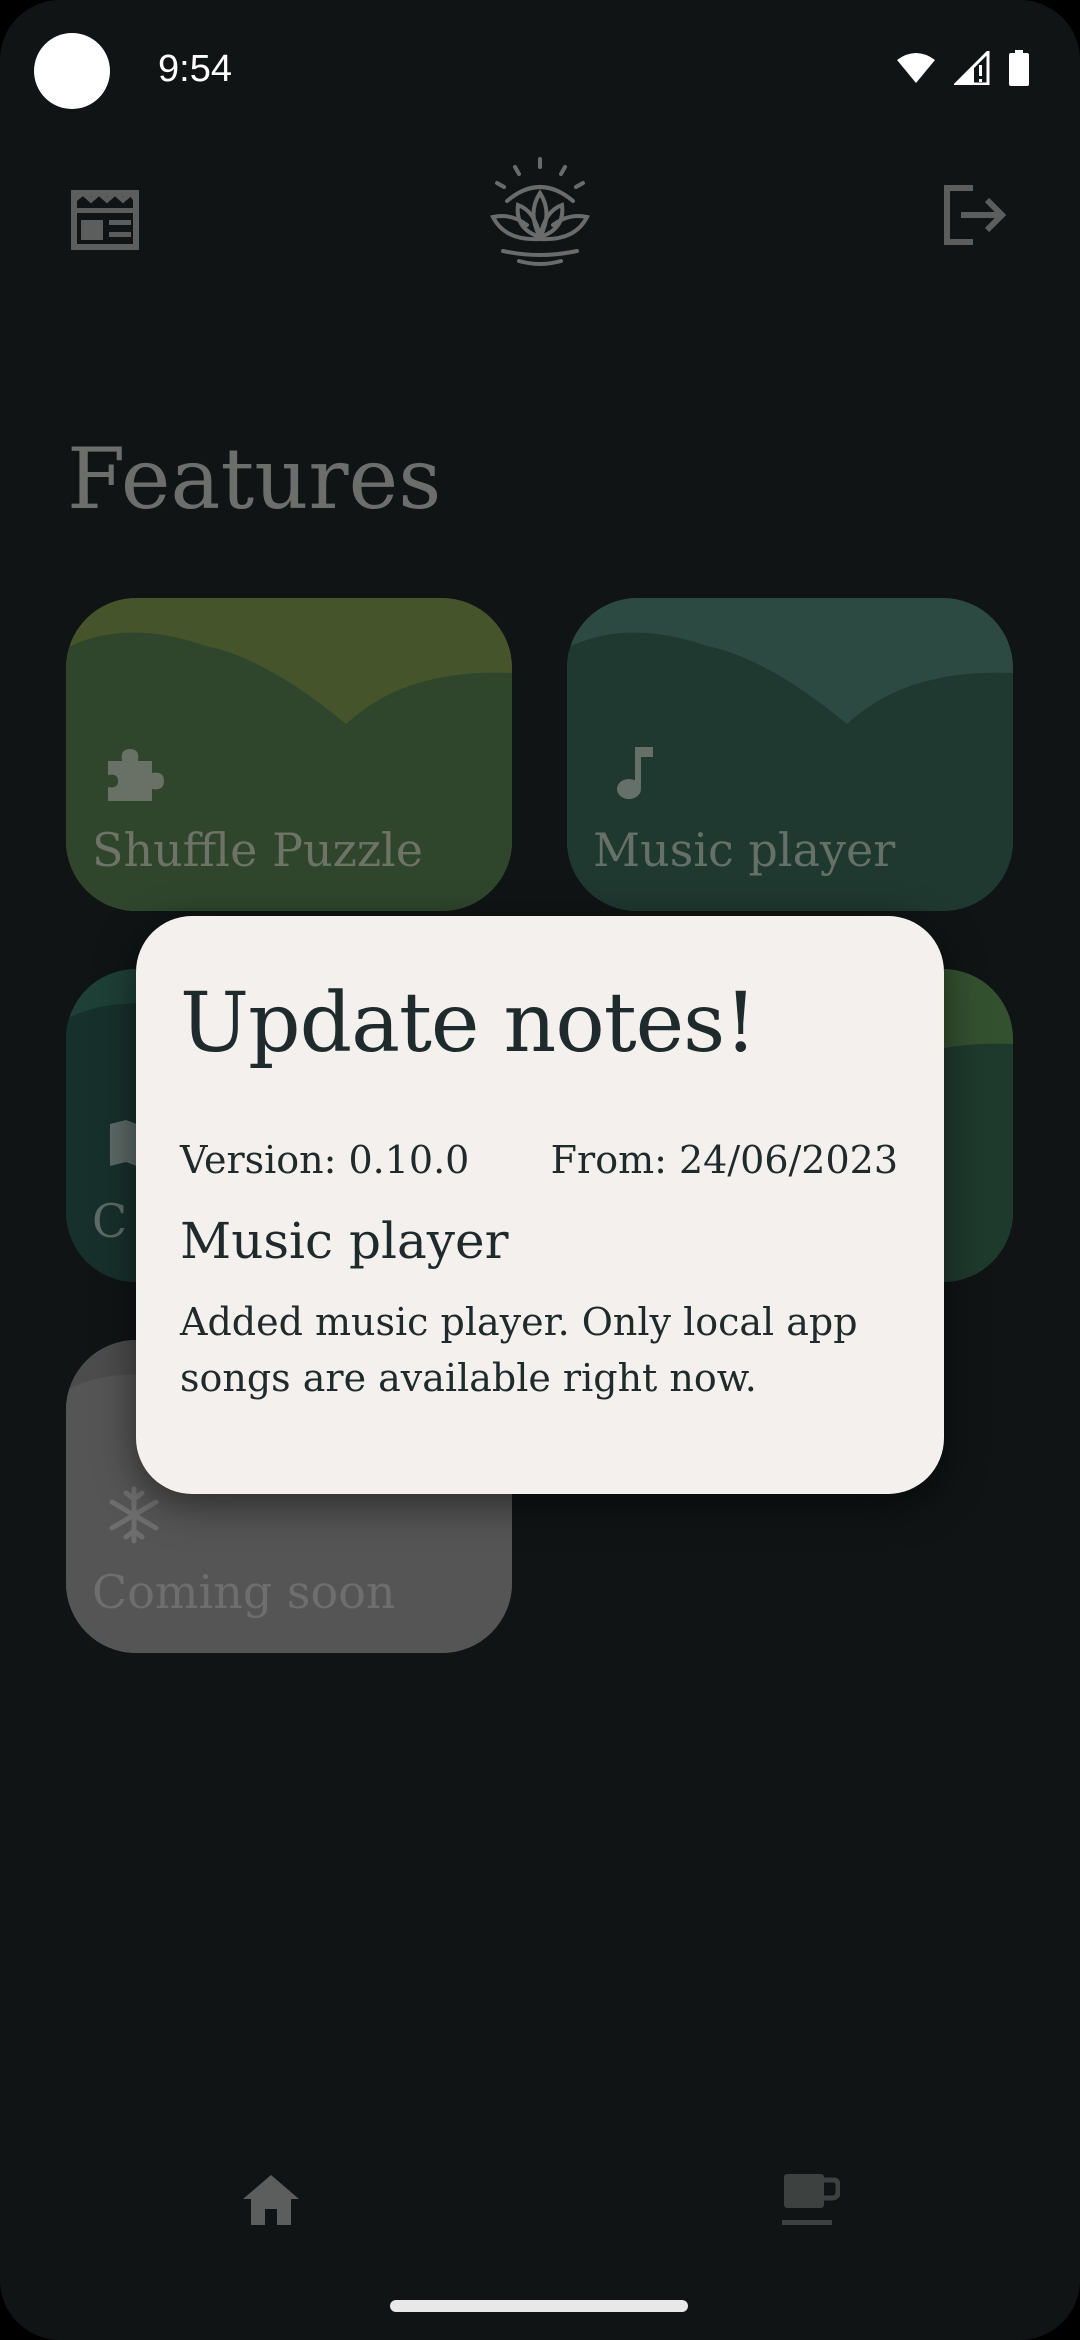 The height and width of the screenshot is (2340, 1080). I want to click on dialog-date: From: 24/06/2023, so click(724, 1160).